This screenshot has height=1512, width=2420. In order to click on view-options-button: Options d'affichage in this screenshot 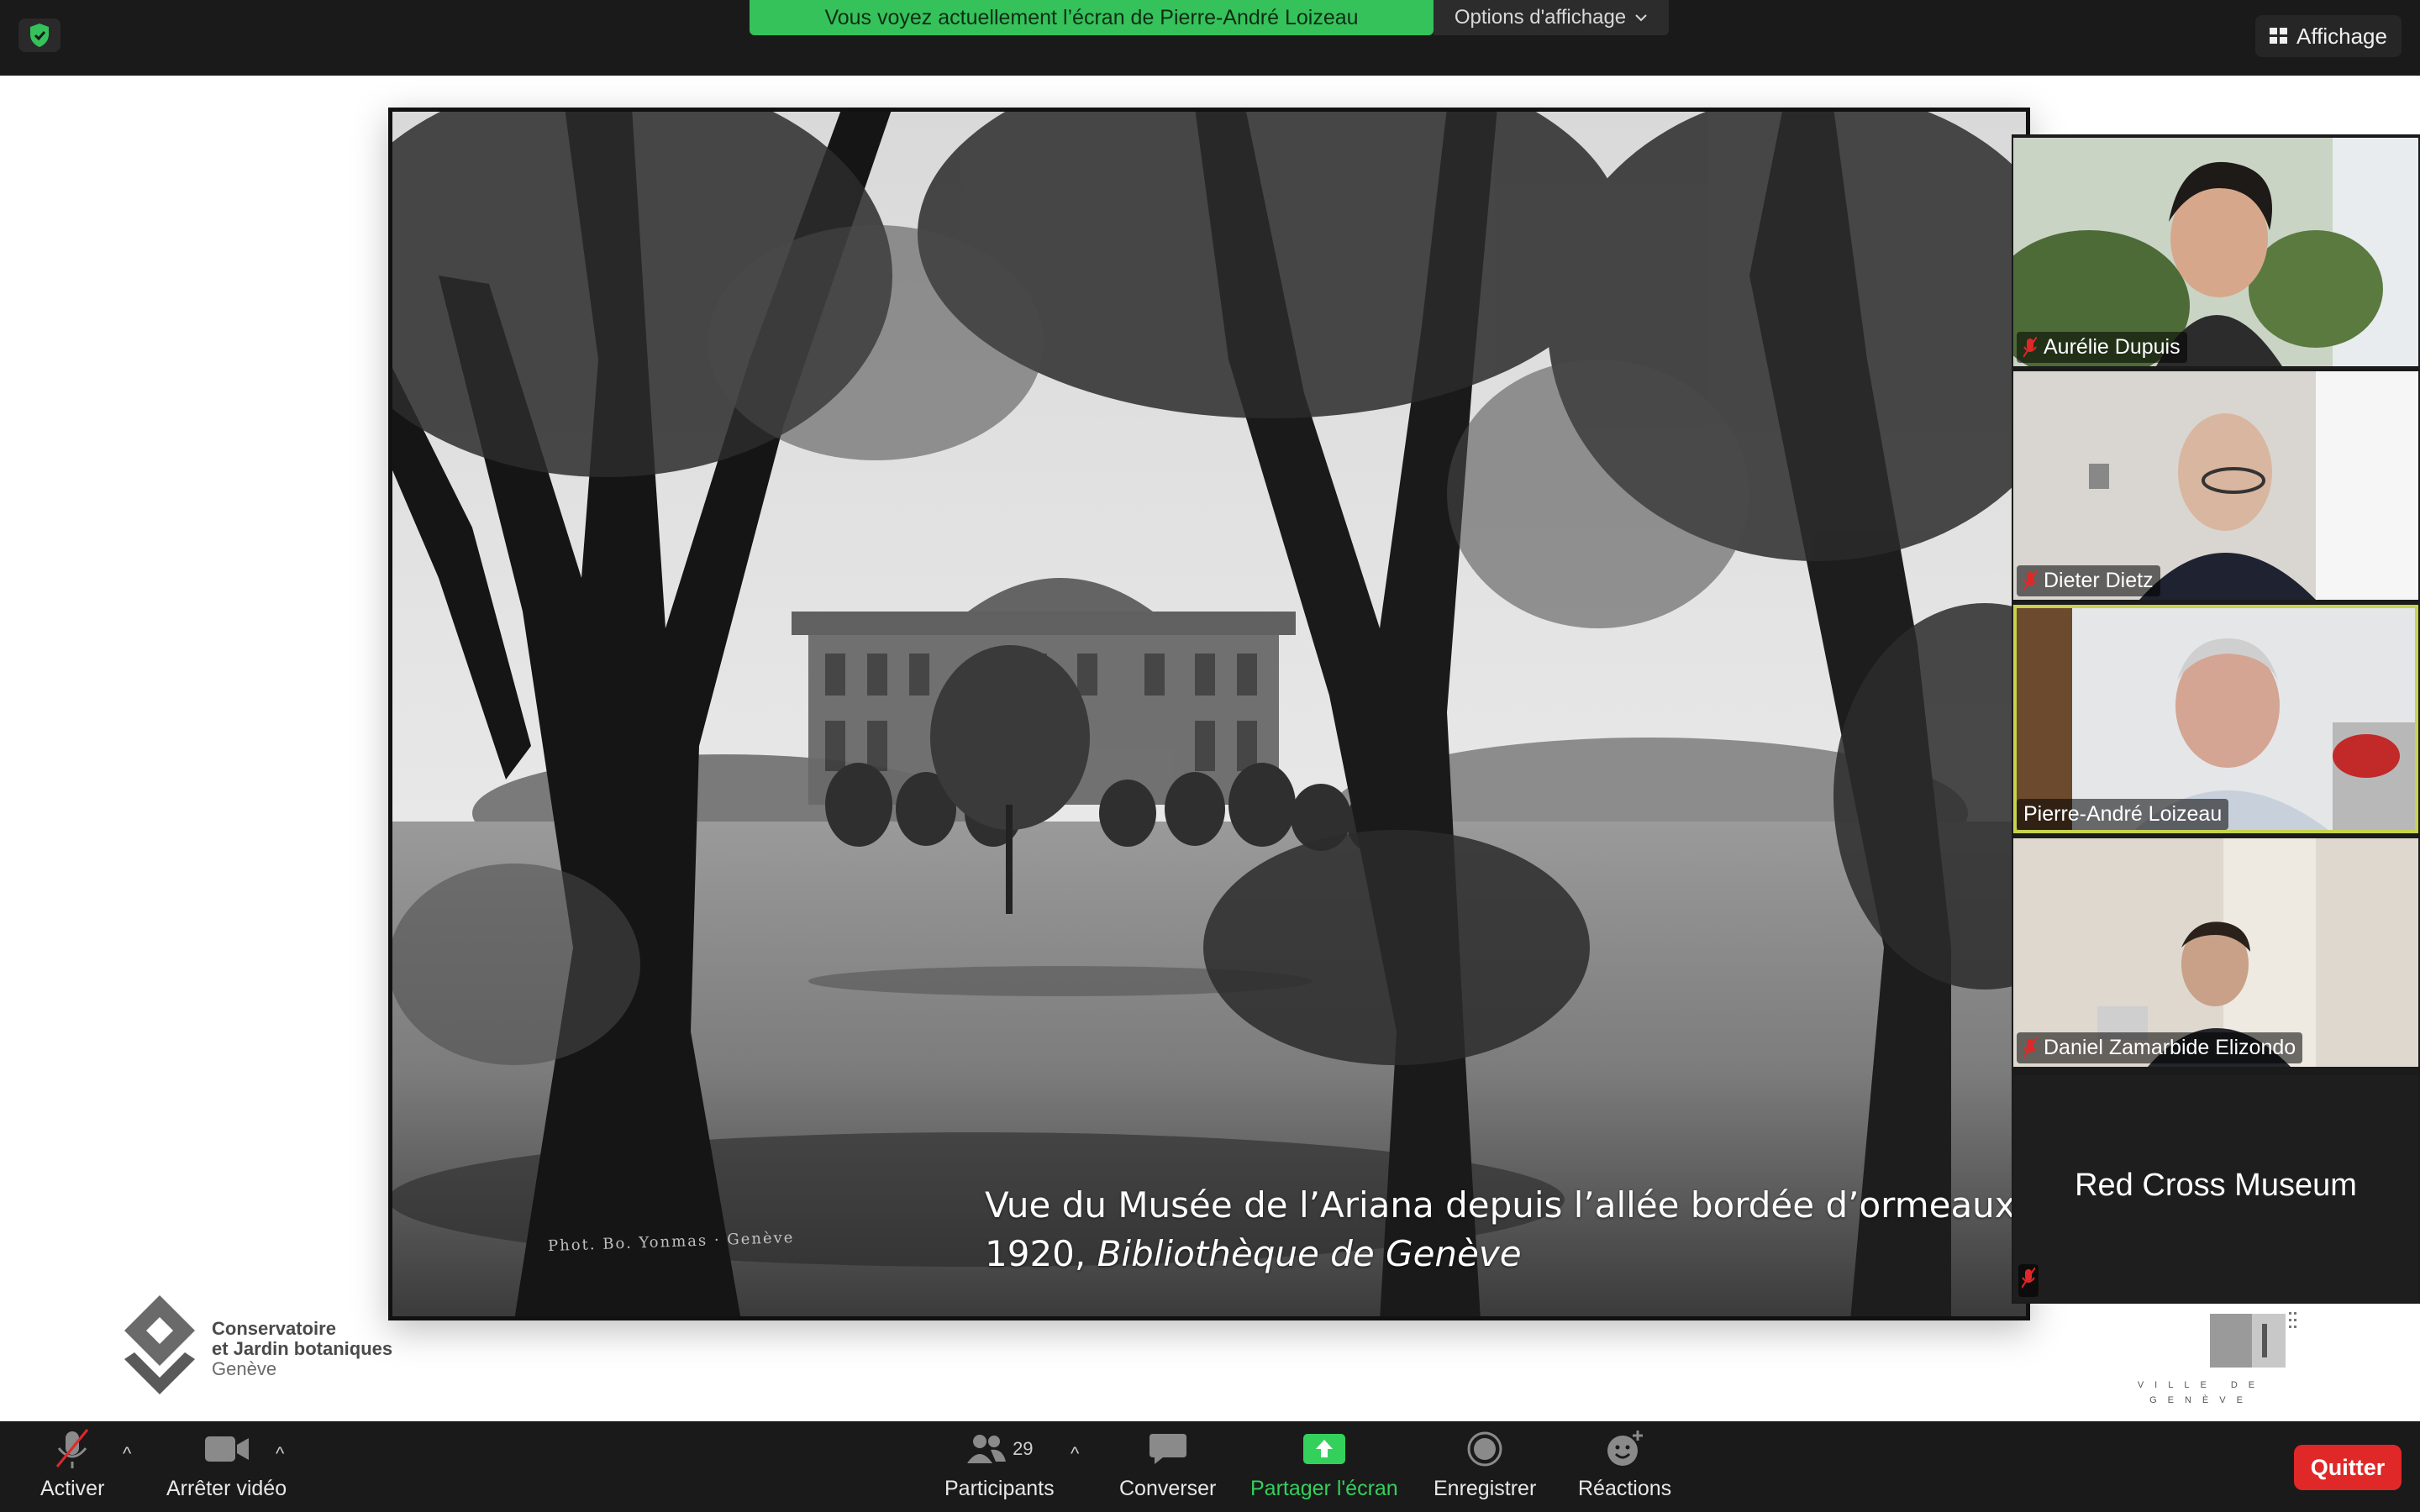, I will do `click(1552, 17)`.